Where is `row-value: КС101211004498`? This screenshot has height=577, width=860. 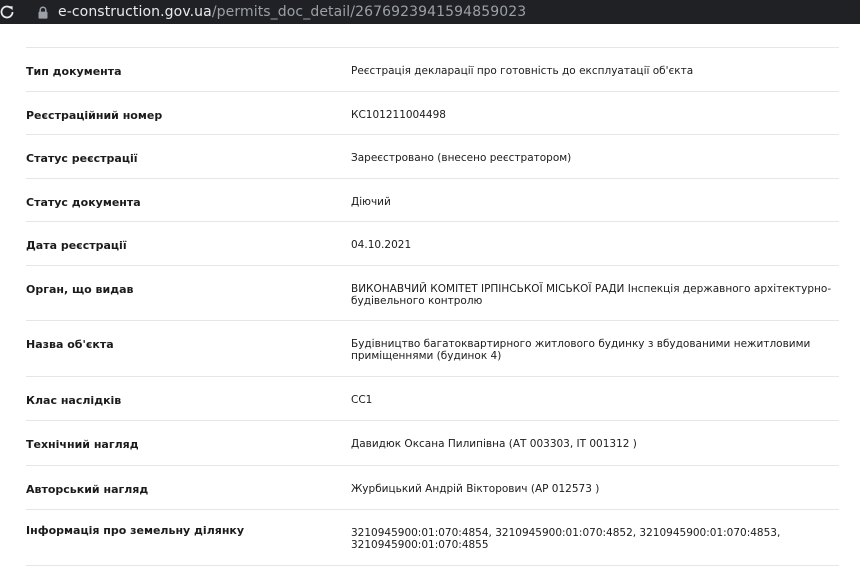 row-value: КС101211004498 is located at coordinates (398, 115).